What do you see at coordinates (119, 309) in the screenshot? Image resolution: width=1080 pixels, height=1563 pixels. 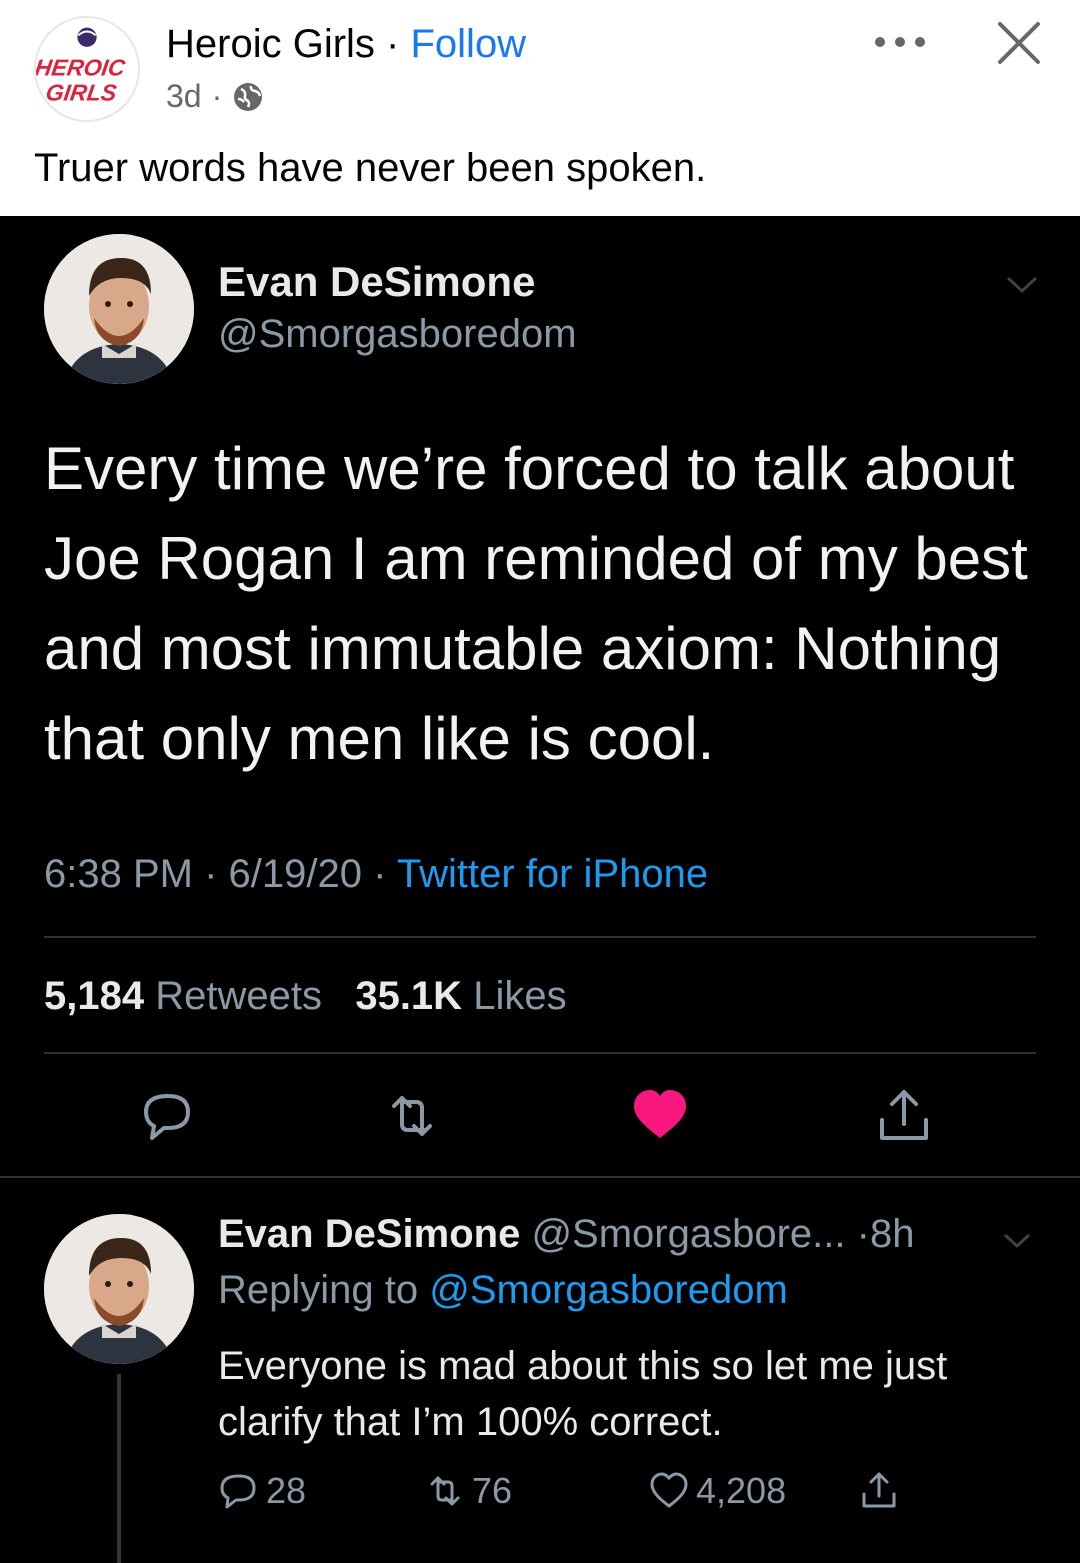 I see `tweet-author-avatar` at bounding box center [119, 309].